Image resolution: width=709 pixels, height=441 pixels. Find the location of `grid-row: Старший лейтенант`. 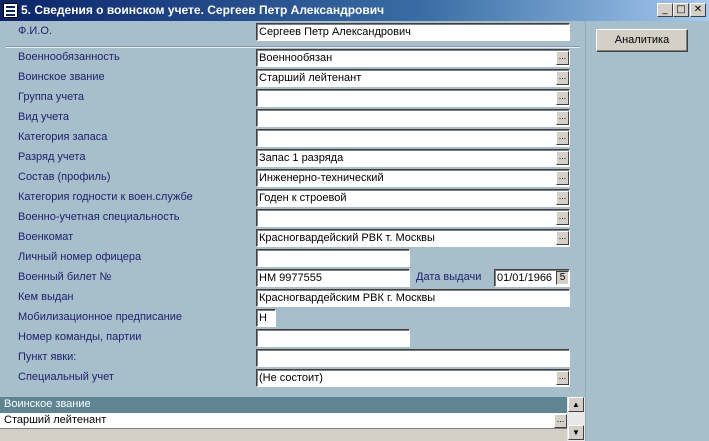

grid-row: Старший лейтенант is located at coordinates (283, 421).